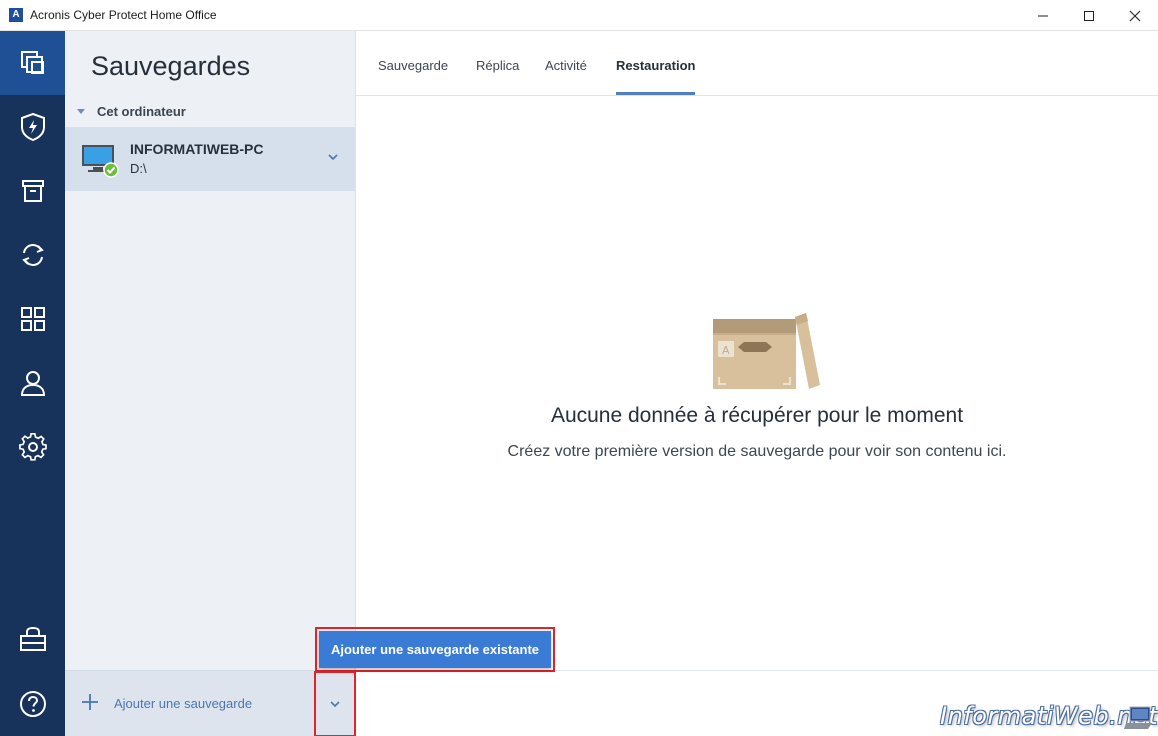 This screenshot has height=736, width=1158. I want to click on minimize-icon, so click(1043, 15).